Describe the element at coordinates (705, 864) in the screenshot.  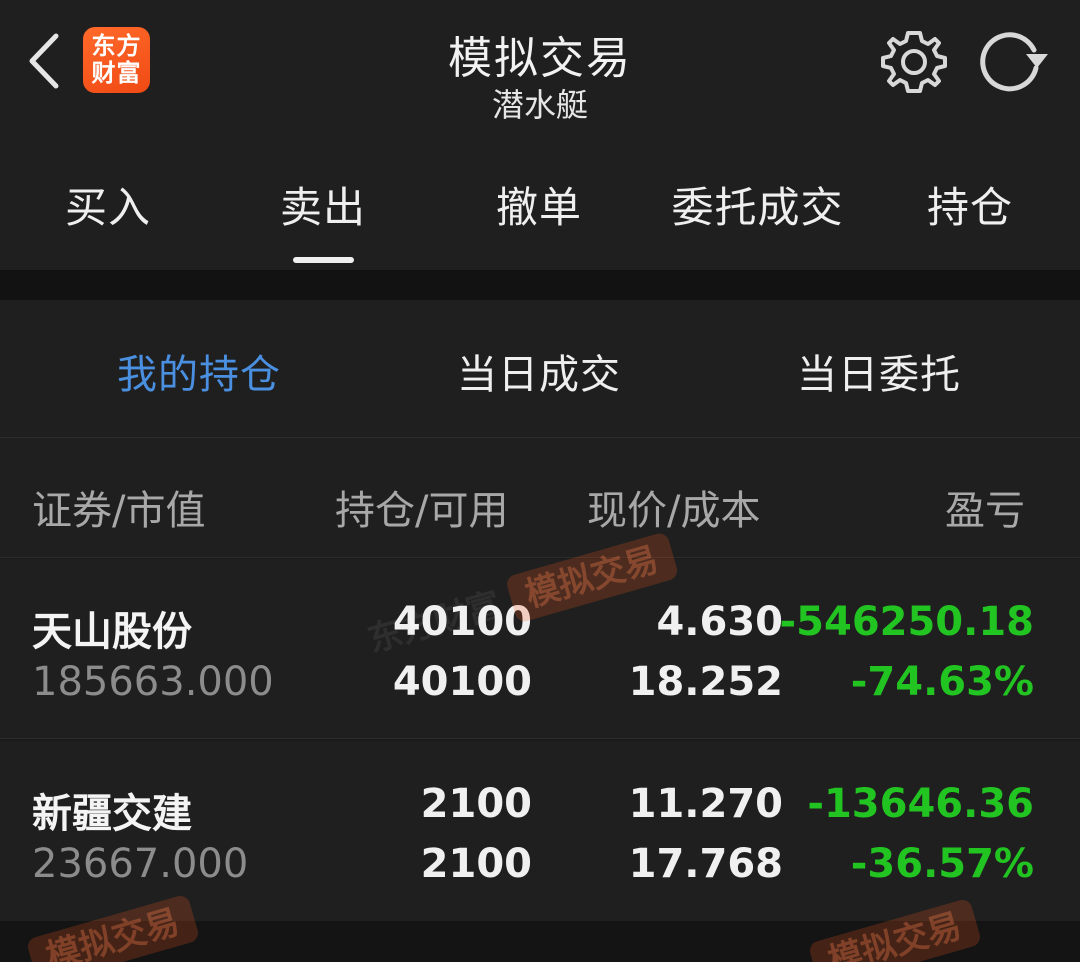
I see `cost-price: 17.768` at that location.